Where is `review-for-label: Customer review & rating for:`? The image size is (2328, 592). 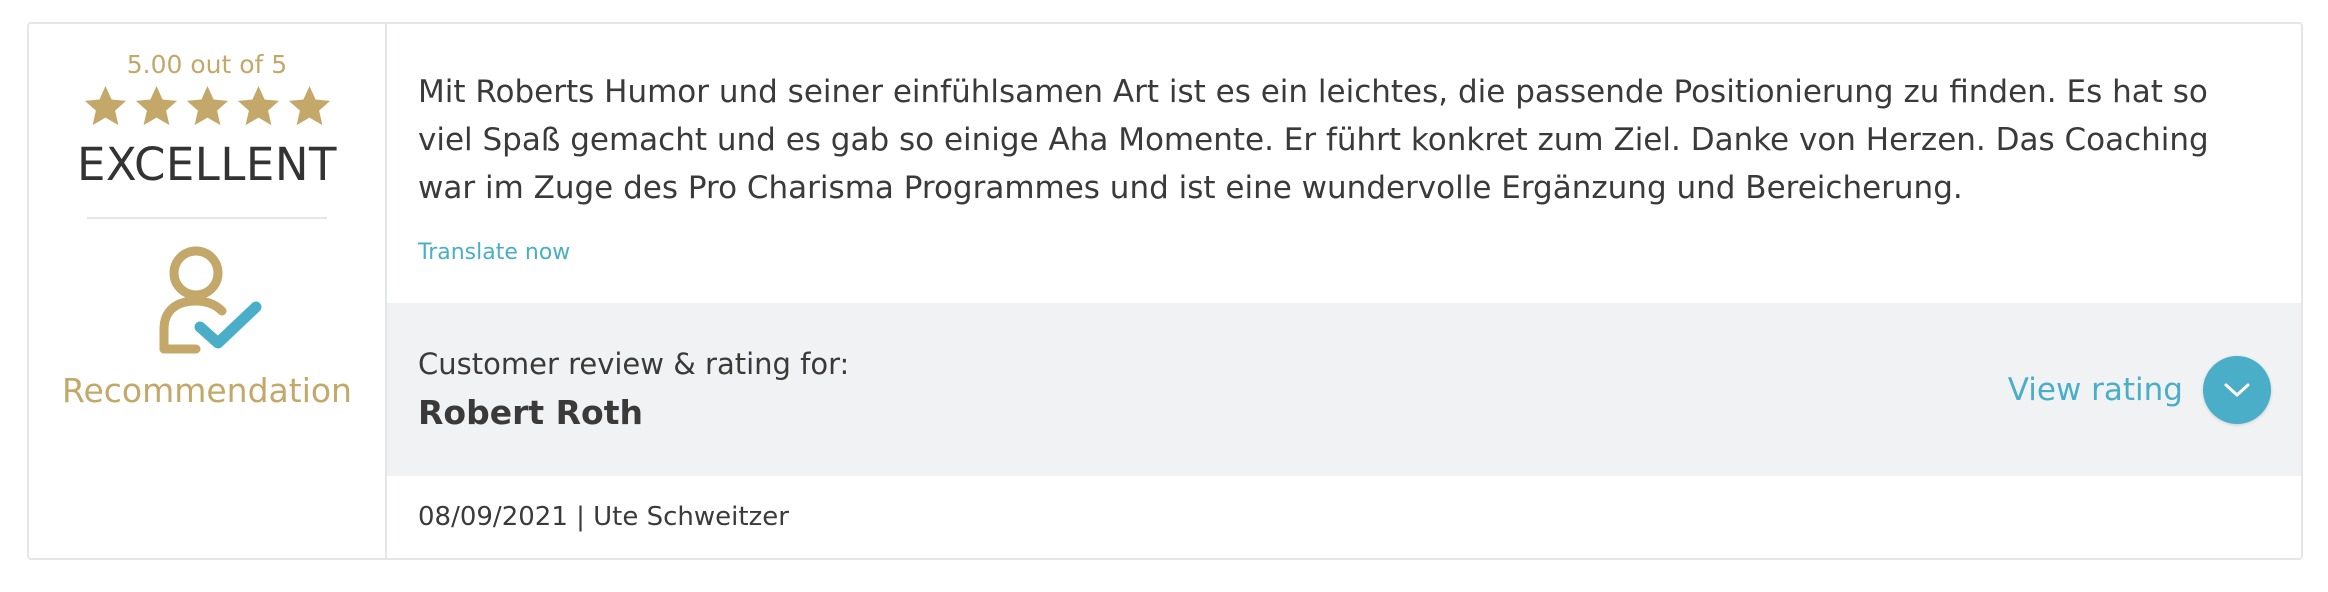 review-for-label: Customer review & rating for: is located at coordinates (634, 364).